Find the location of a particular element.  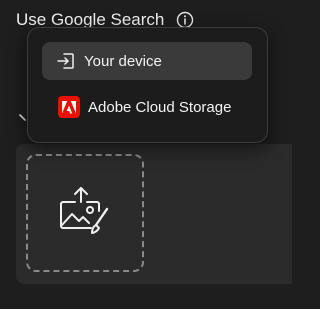

upload-image-edit-icon is located at coordinates (85, 213).